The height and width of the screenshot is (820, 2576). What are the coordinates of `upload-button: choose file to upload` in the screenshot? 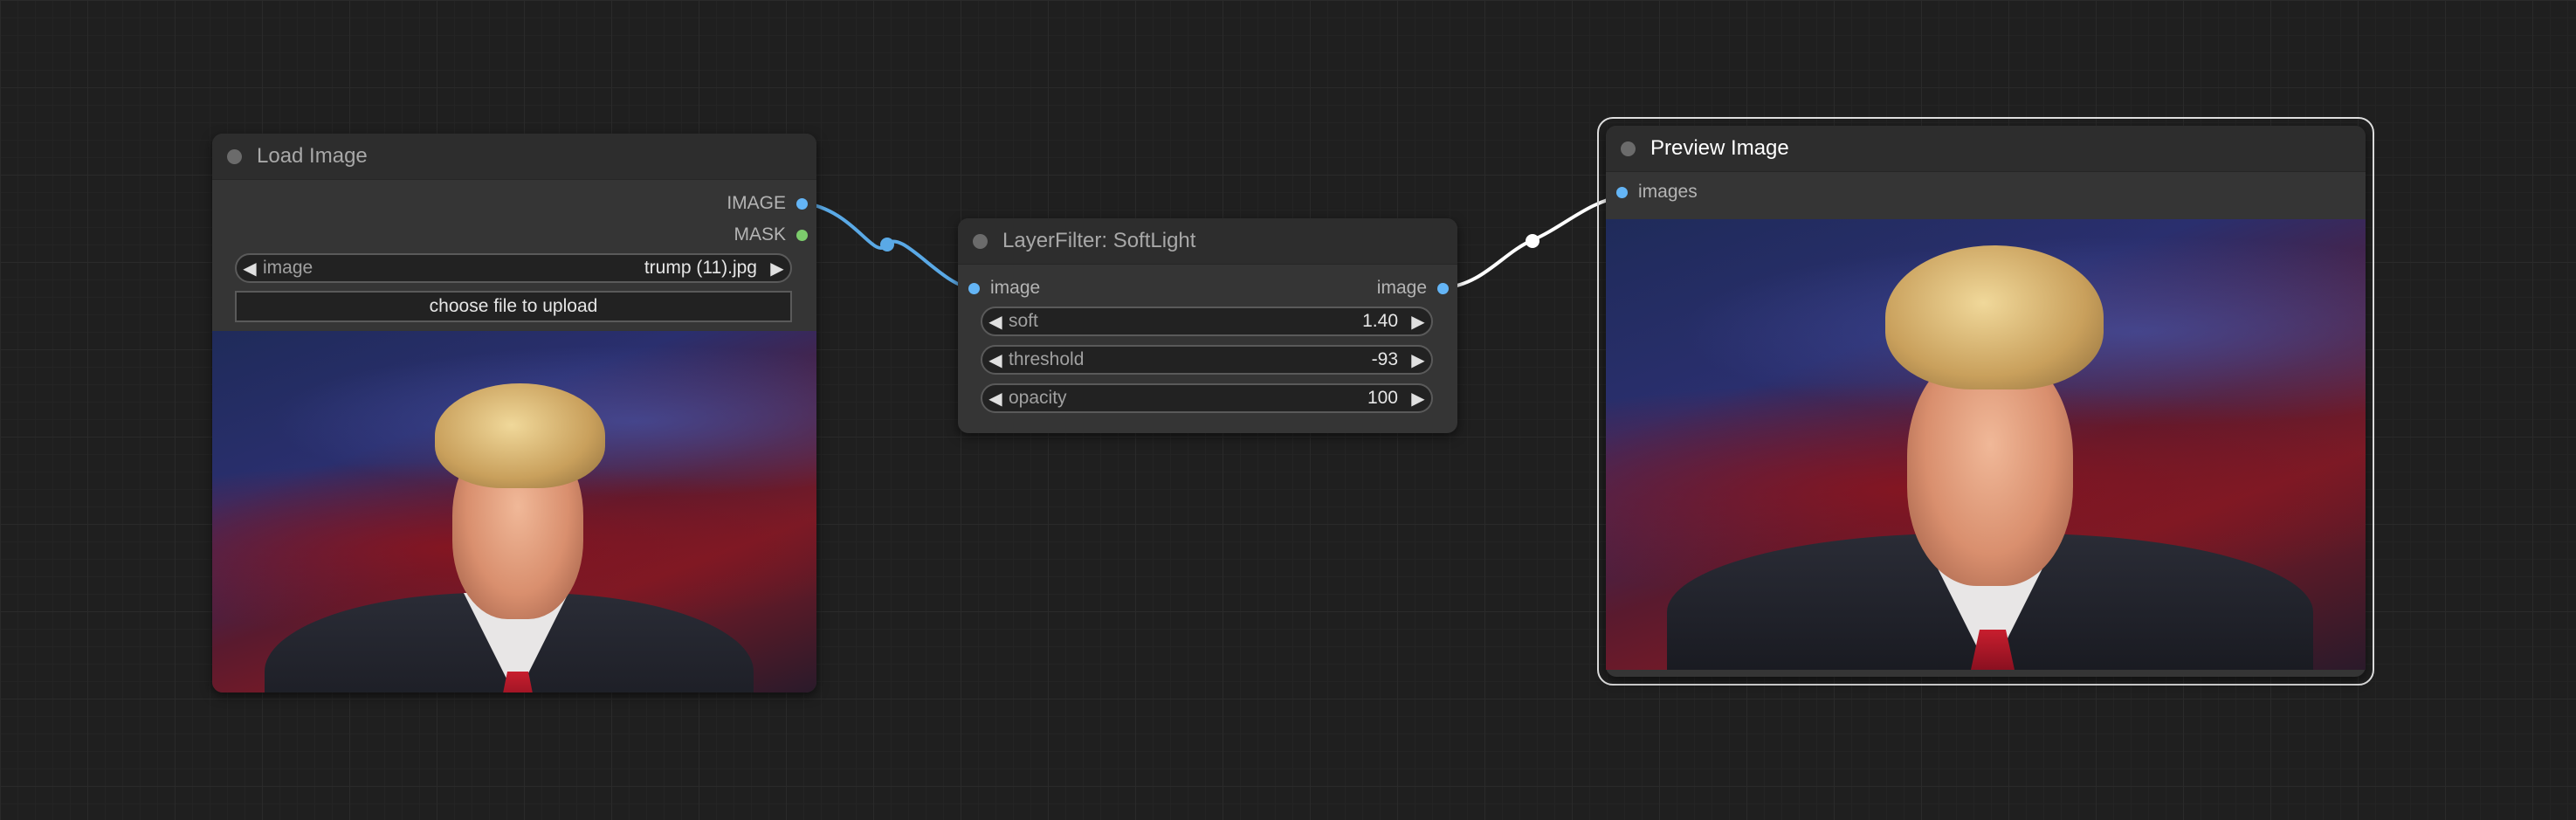 It's located at (513, 306).